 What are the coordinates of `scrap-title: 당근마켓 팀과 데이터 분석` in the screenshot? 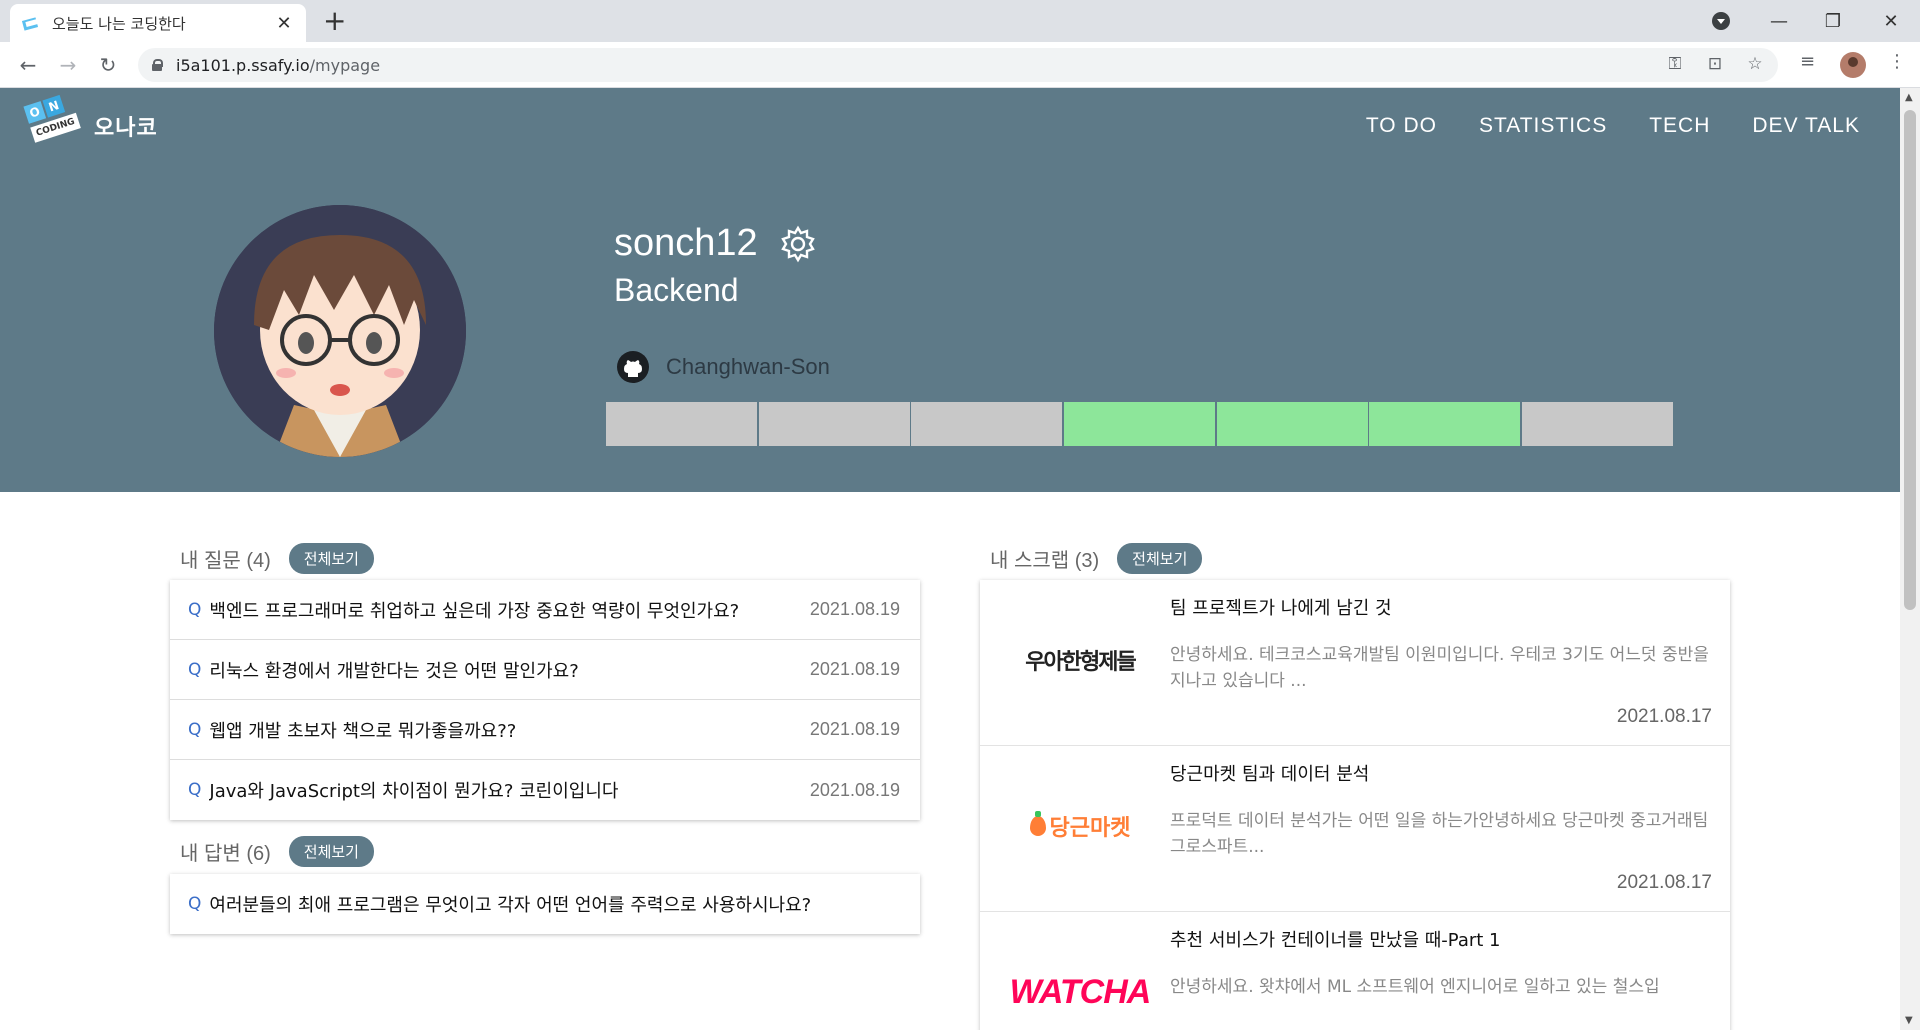 It's located at (1270, 774).